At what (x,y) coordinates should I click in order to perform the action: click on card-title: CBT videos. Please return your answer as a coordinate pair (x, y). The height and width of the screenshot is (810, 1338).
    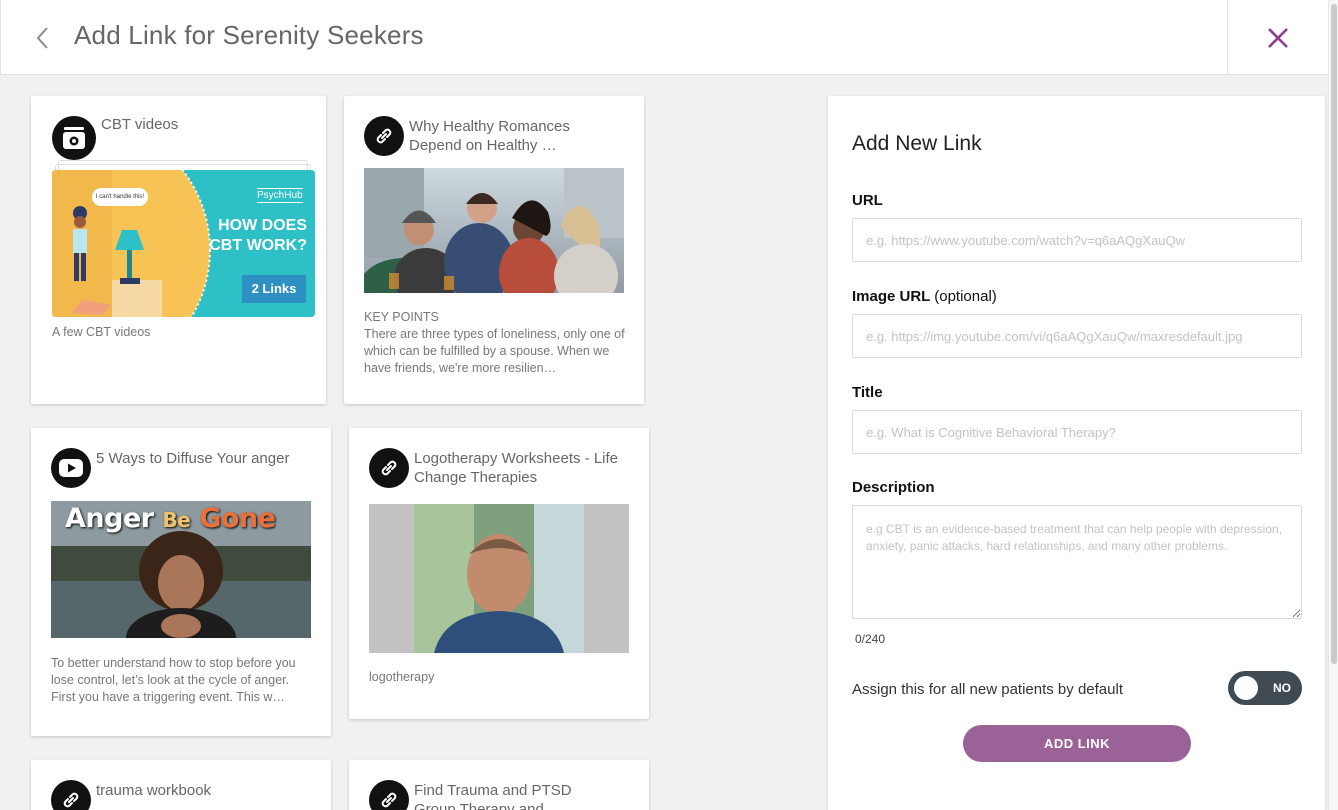
    Looking at the image, I should click on (140, 124).